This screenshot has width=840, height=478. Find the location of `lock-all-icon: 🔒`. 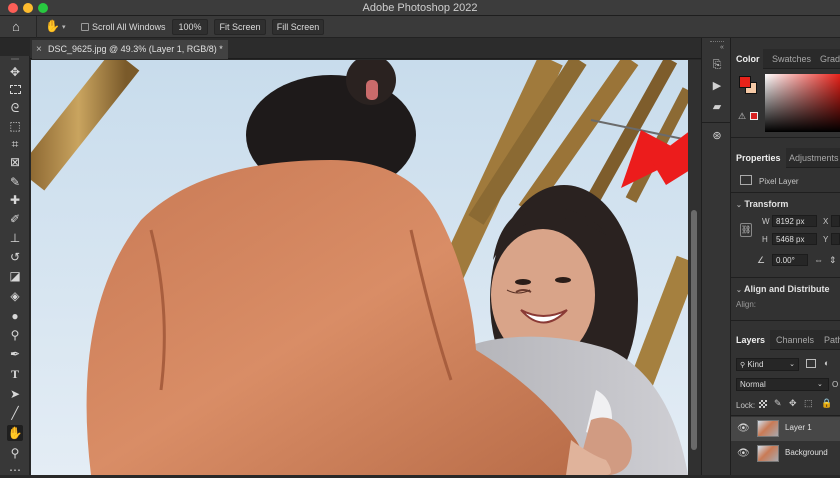

lock-all-icon: 🔒 is located at coordinates (826, 403).